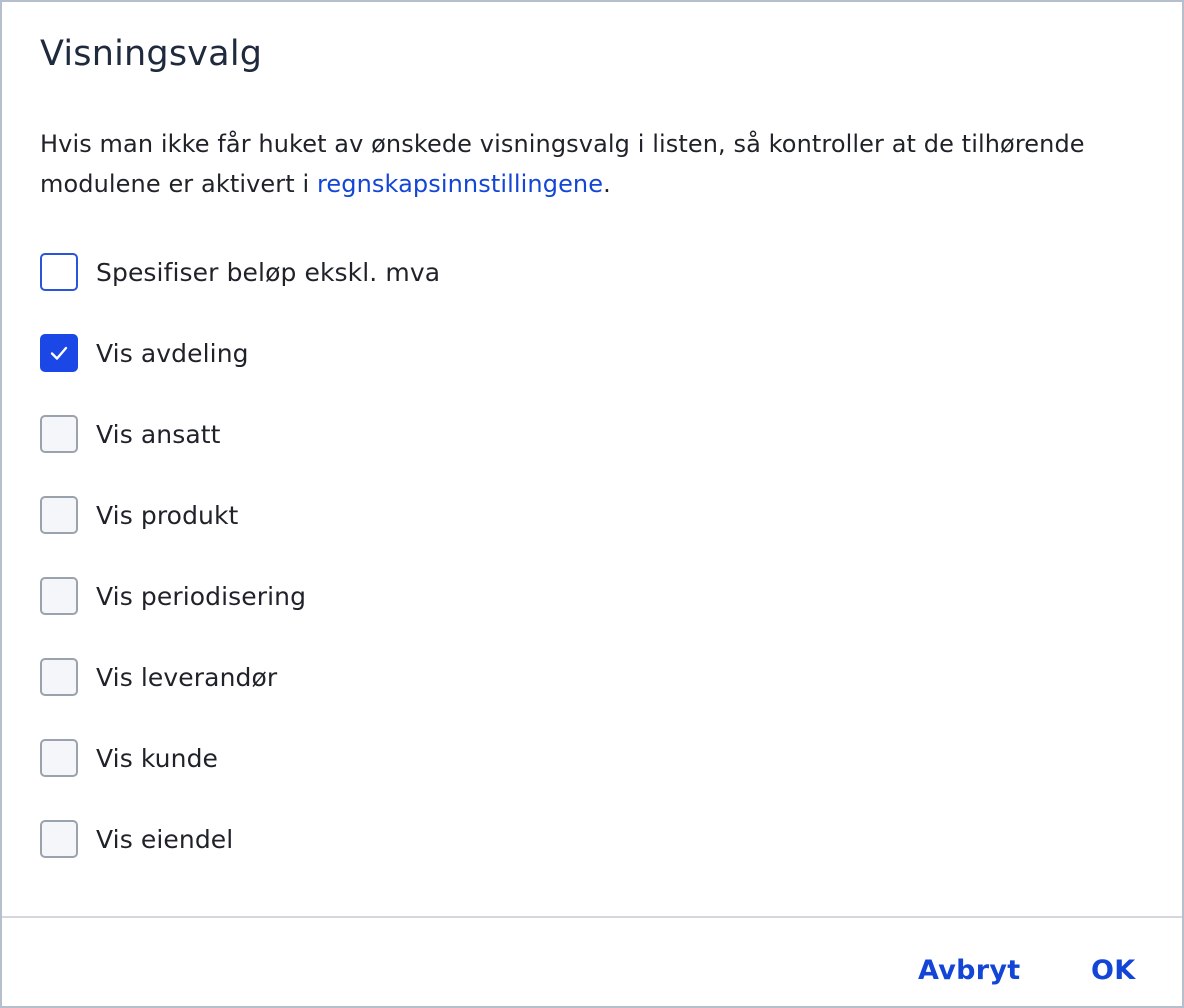  I want to click on option-label: Vis avdeling, so click(172, 353).